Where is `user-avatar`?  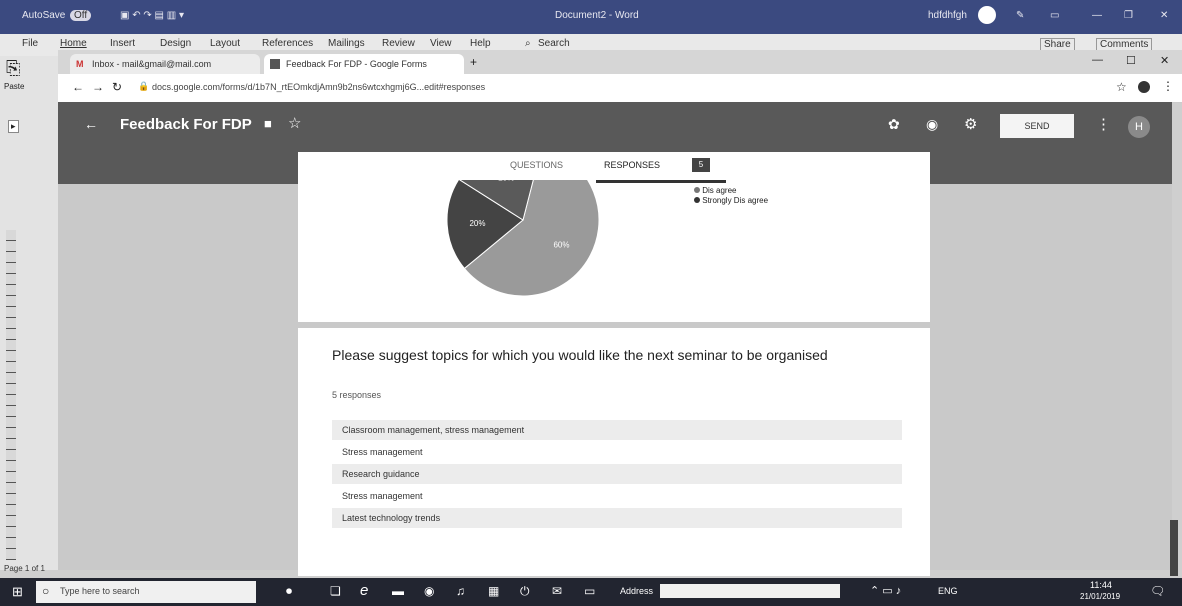
user-avatar is located at coordinates (987, 15).